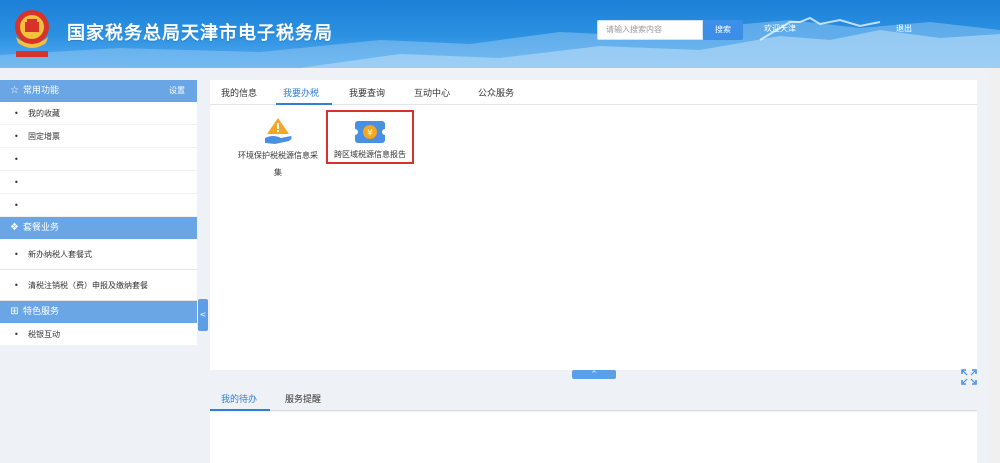 This screenshot has width=1000, height=463. Describe the element at coordinates (14, 311) in the screenshot. I see `grid-icon: ⊞` at that location.